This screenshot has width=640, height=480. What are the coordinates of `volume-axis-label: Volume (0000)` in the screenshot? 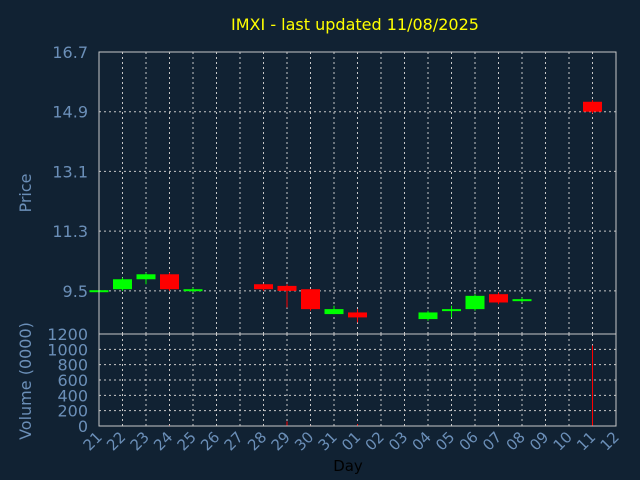 It's located at (25, 381).